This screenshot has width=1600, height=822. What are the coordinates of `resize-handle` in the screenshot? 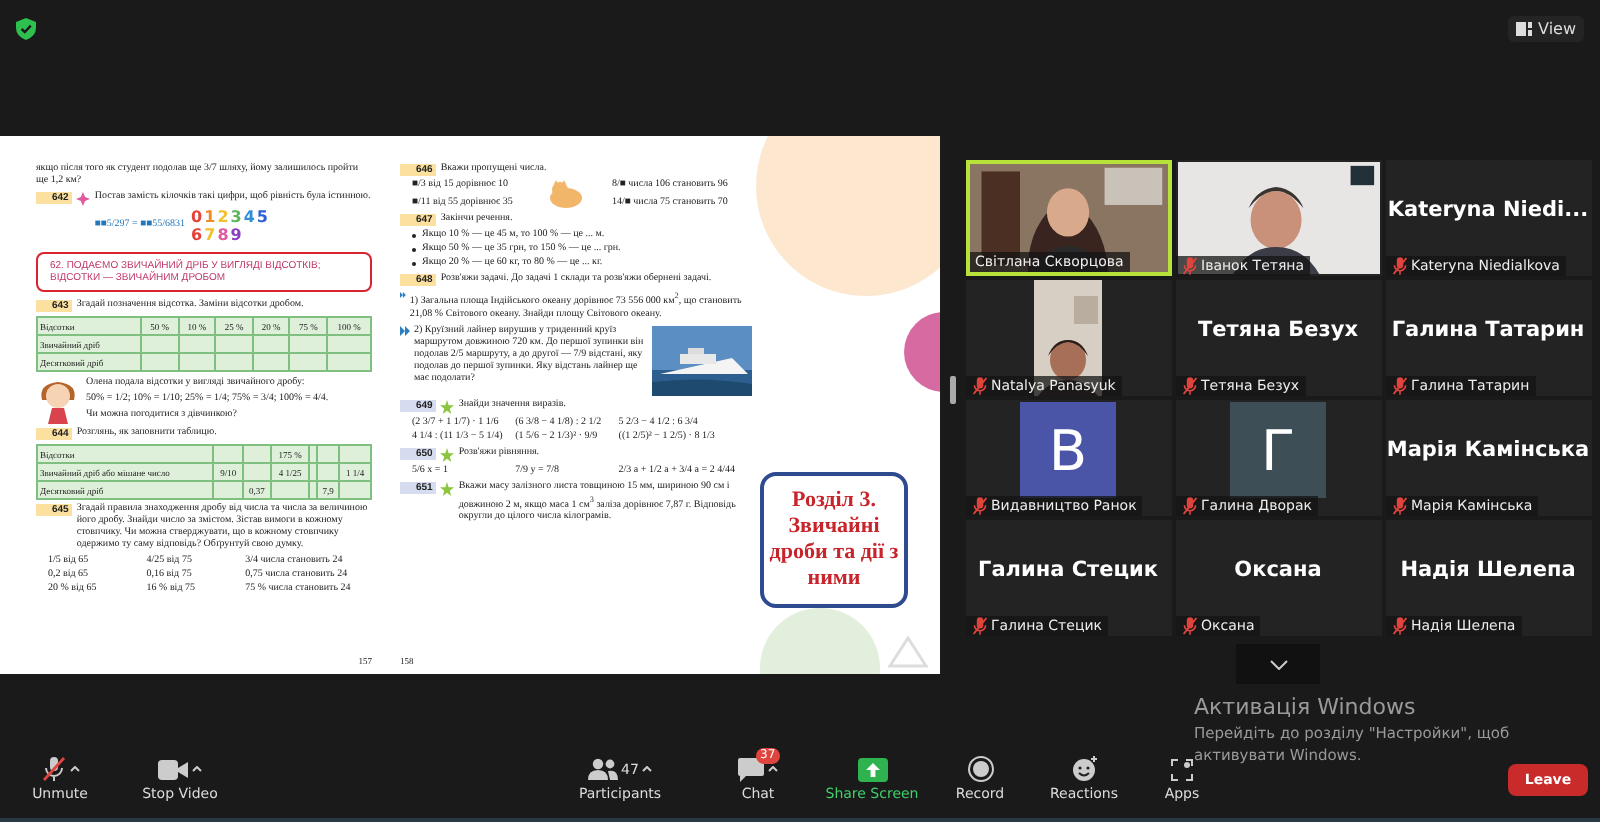 It's located at (953, 390).